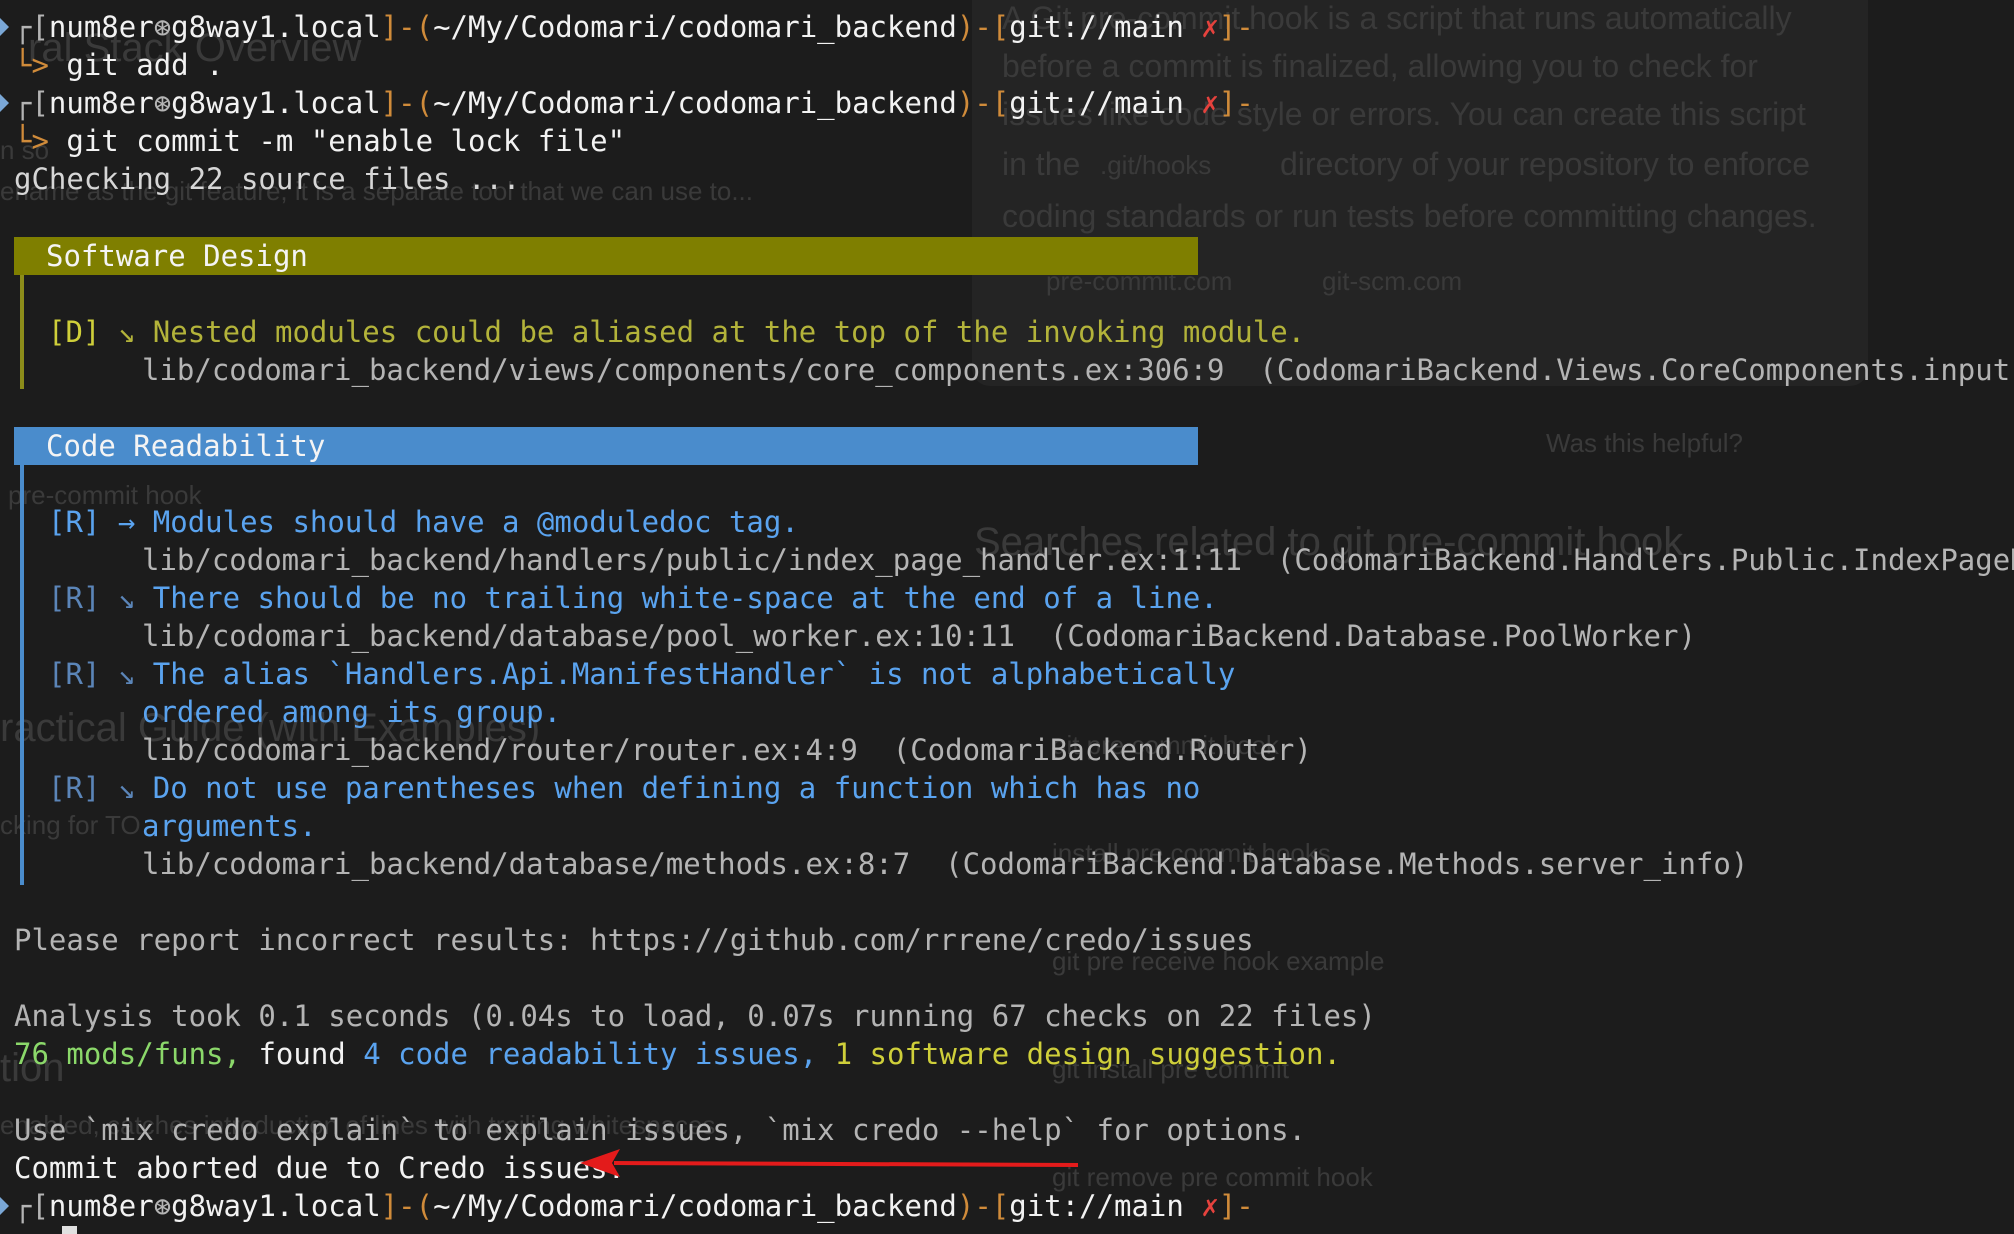 The image size is (2014, 1234). I want to click on annotation-arrow-icon, so click(829, 1163).